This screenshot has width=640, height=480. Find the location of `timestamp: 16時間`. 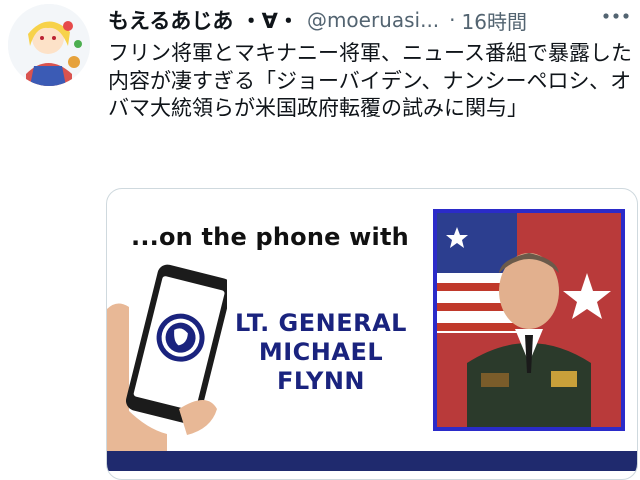

timestamp: 16時間 is located at coordinates (494, 20).